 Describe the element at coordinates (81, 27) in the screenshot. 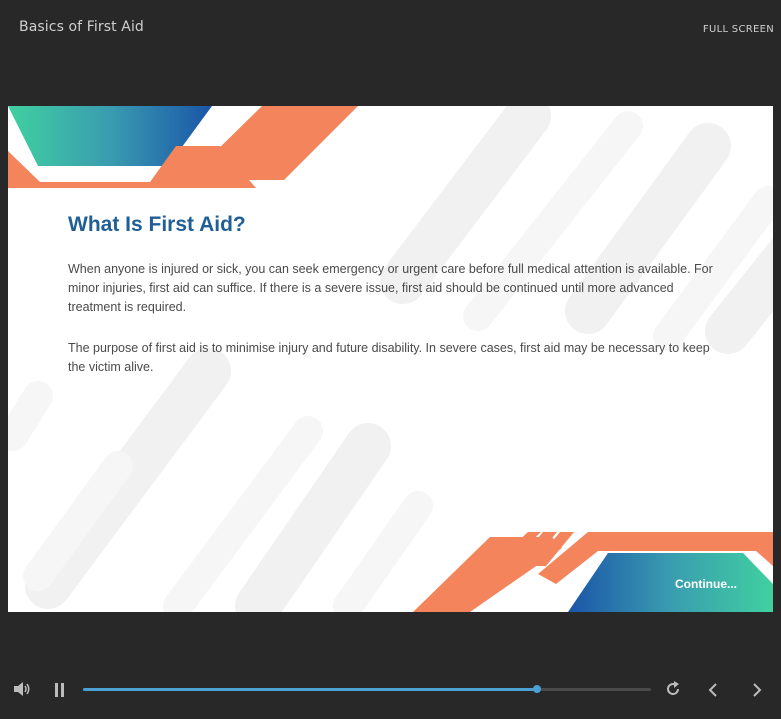

I see `course-title: Basics of First Aid` at that location.